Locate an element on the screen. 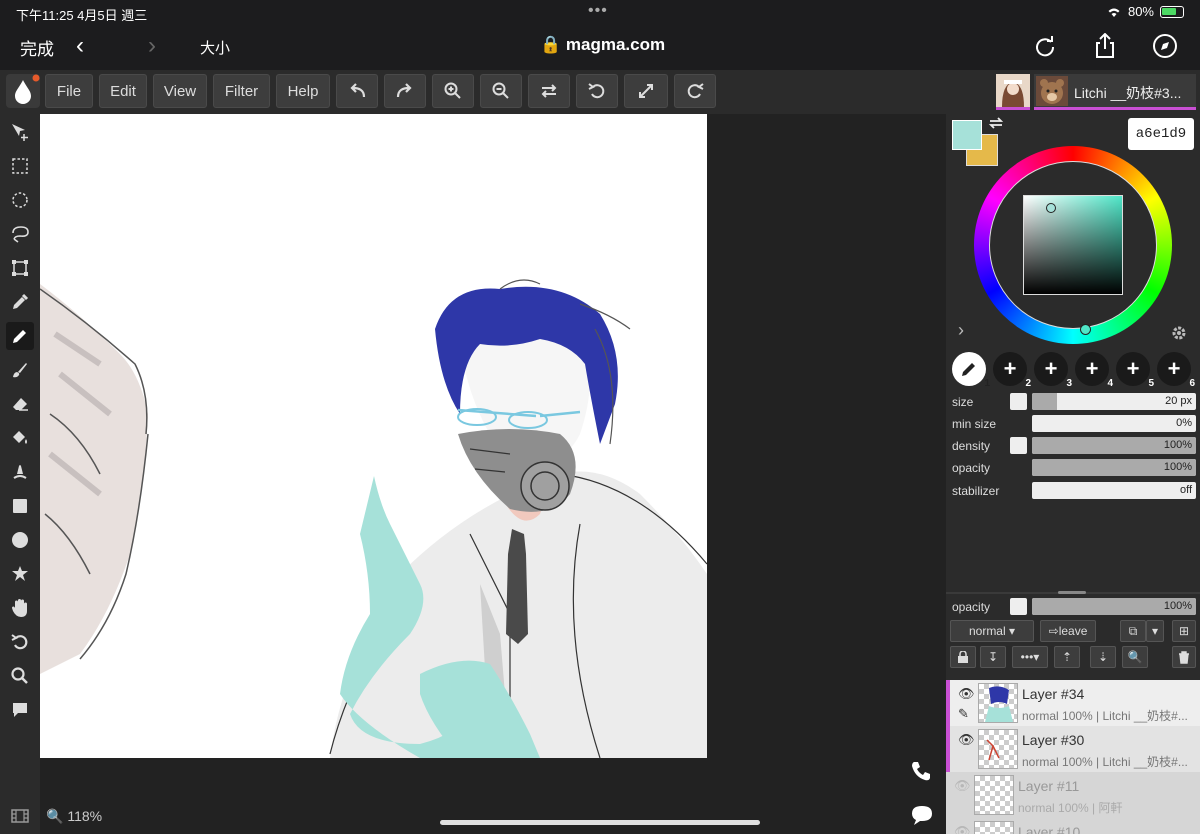 The width and height of the screenshot is (1200, 834). layer-dropdown-icon: ▾ is located at coordinates (1155, 631).